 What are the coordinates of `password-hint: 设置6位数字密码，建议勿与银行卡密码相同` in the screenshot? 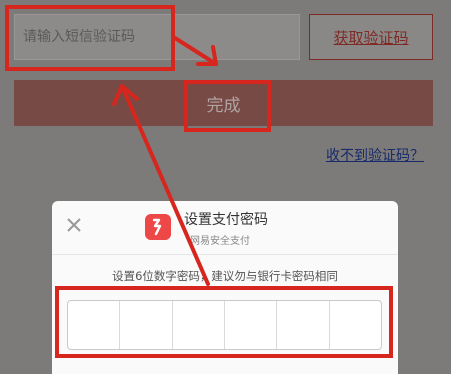 It's located at (225, 276).